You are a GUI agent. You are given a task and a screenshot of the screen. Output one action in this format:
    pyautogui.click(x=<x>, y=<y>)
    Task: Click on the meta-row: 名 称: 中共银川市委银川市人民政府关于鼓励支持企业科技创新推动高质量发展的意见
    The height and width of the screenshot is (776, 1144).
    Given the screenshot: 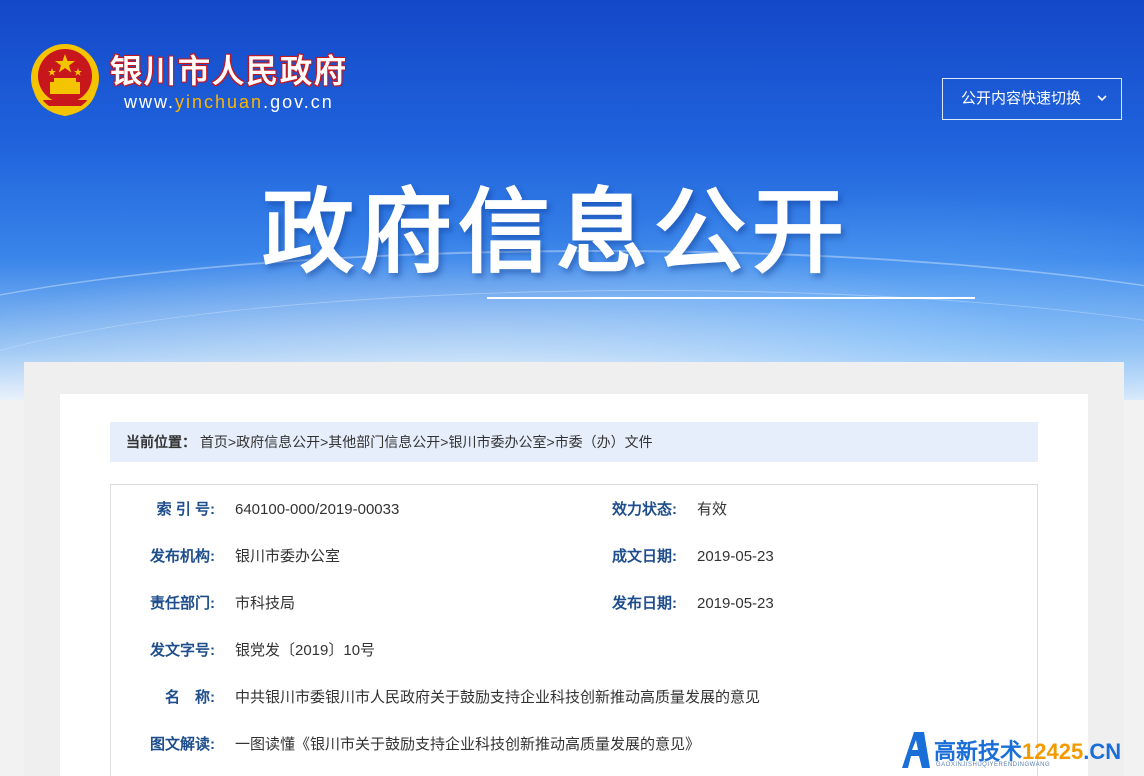 What is the action you would take?
    pyautogui.click(x=575, y=698)
    